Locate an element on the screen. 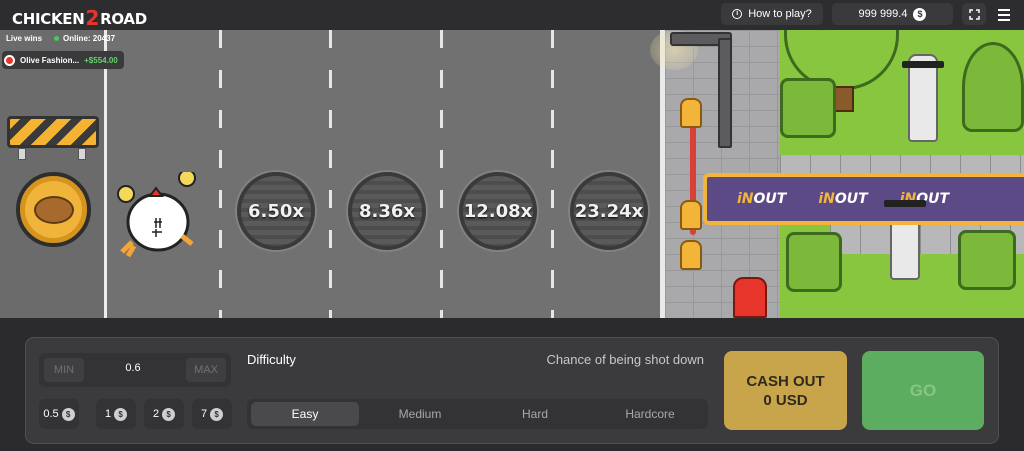 Image resolution: width=1024 pixels, height=451 pixels. fullscreen-icon is located at coordinates (974, 14).